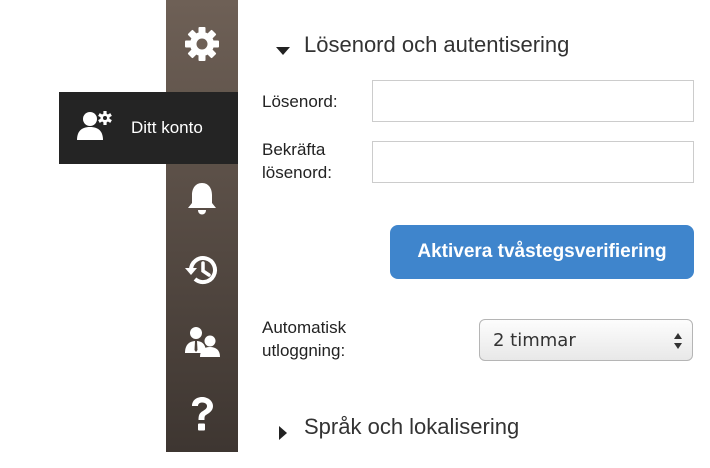  I want to click on sidebar-item-notifications, so click(202, 200).